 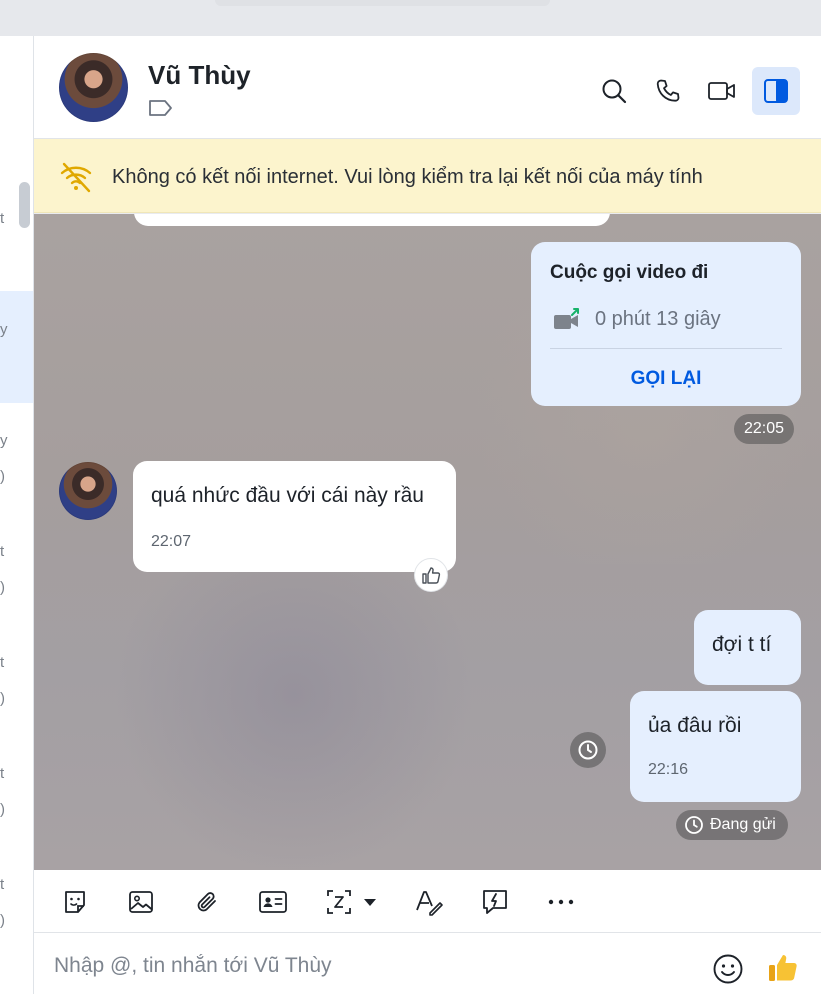 What do you see at coordinates (722, 91) in the screenshot?
I see `video-call-icon` at bounding box center [722, 91].